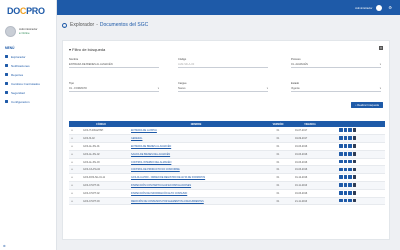  I want to click on sidebar-item-explorador: Explorador, so click(28, 56).